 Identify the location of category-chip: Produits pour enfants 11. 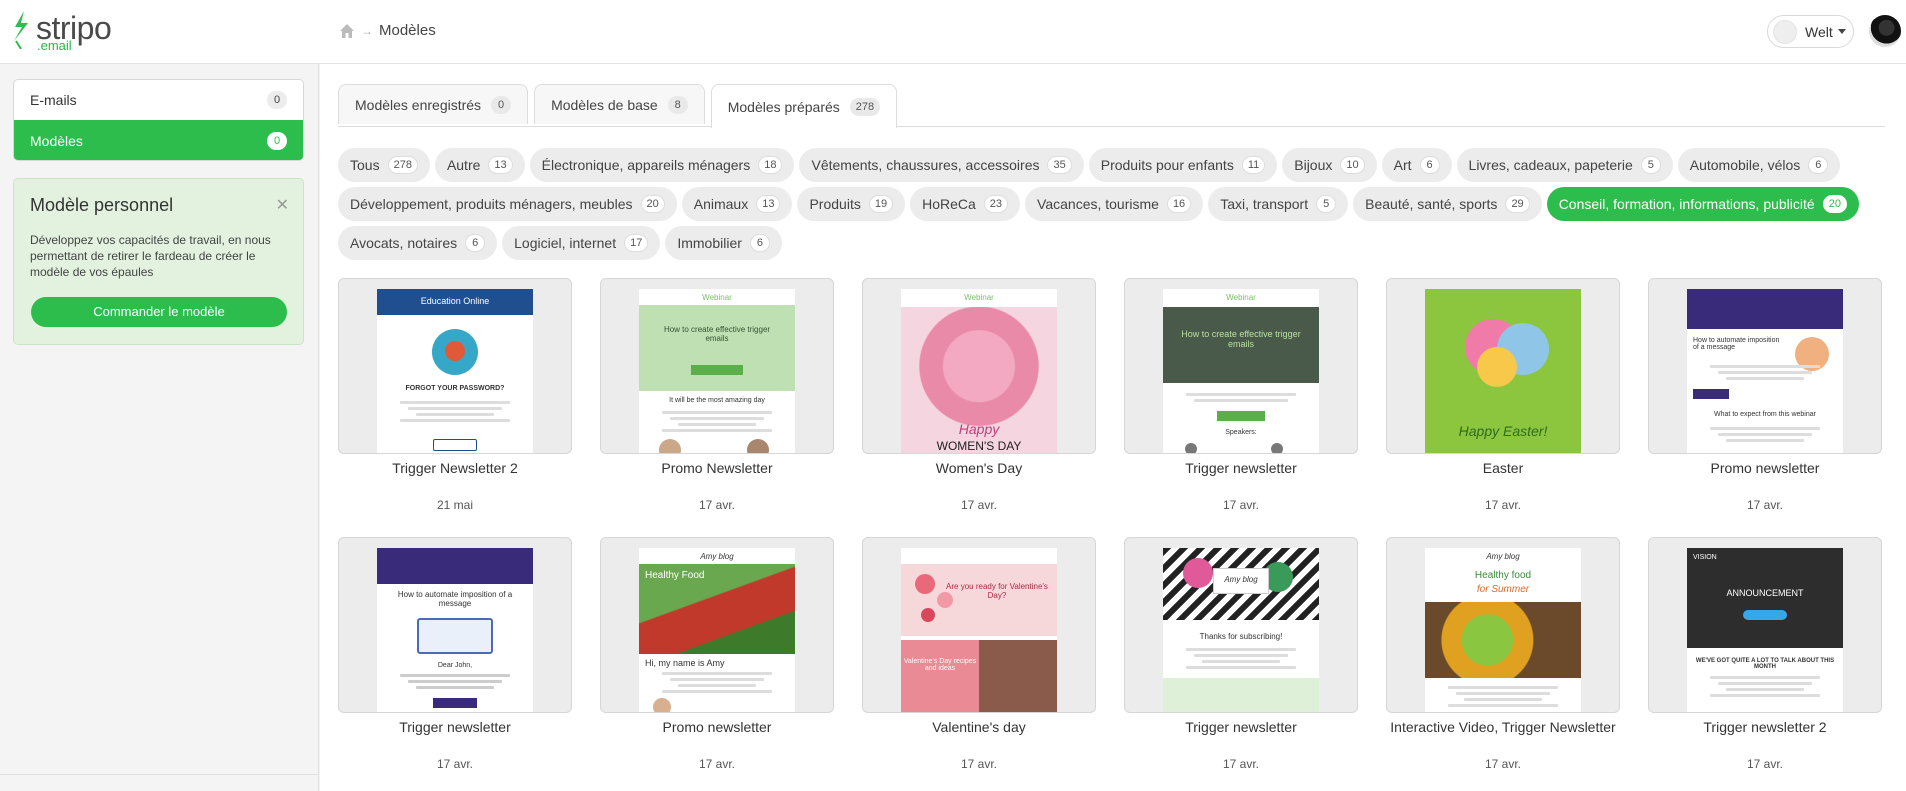
(1183, 165).